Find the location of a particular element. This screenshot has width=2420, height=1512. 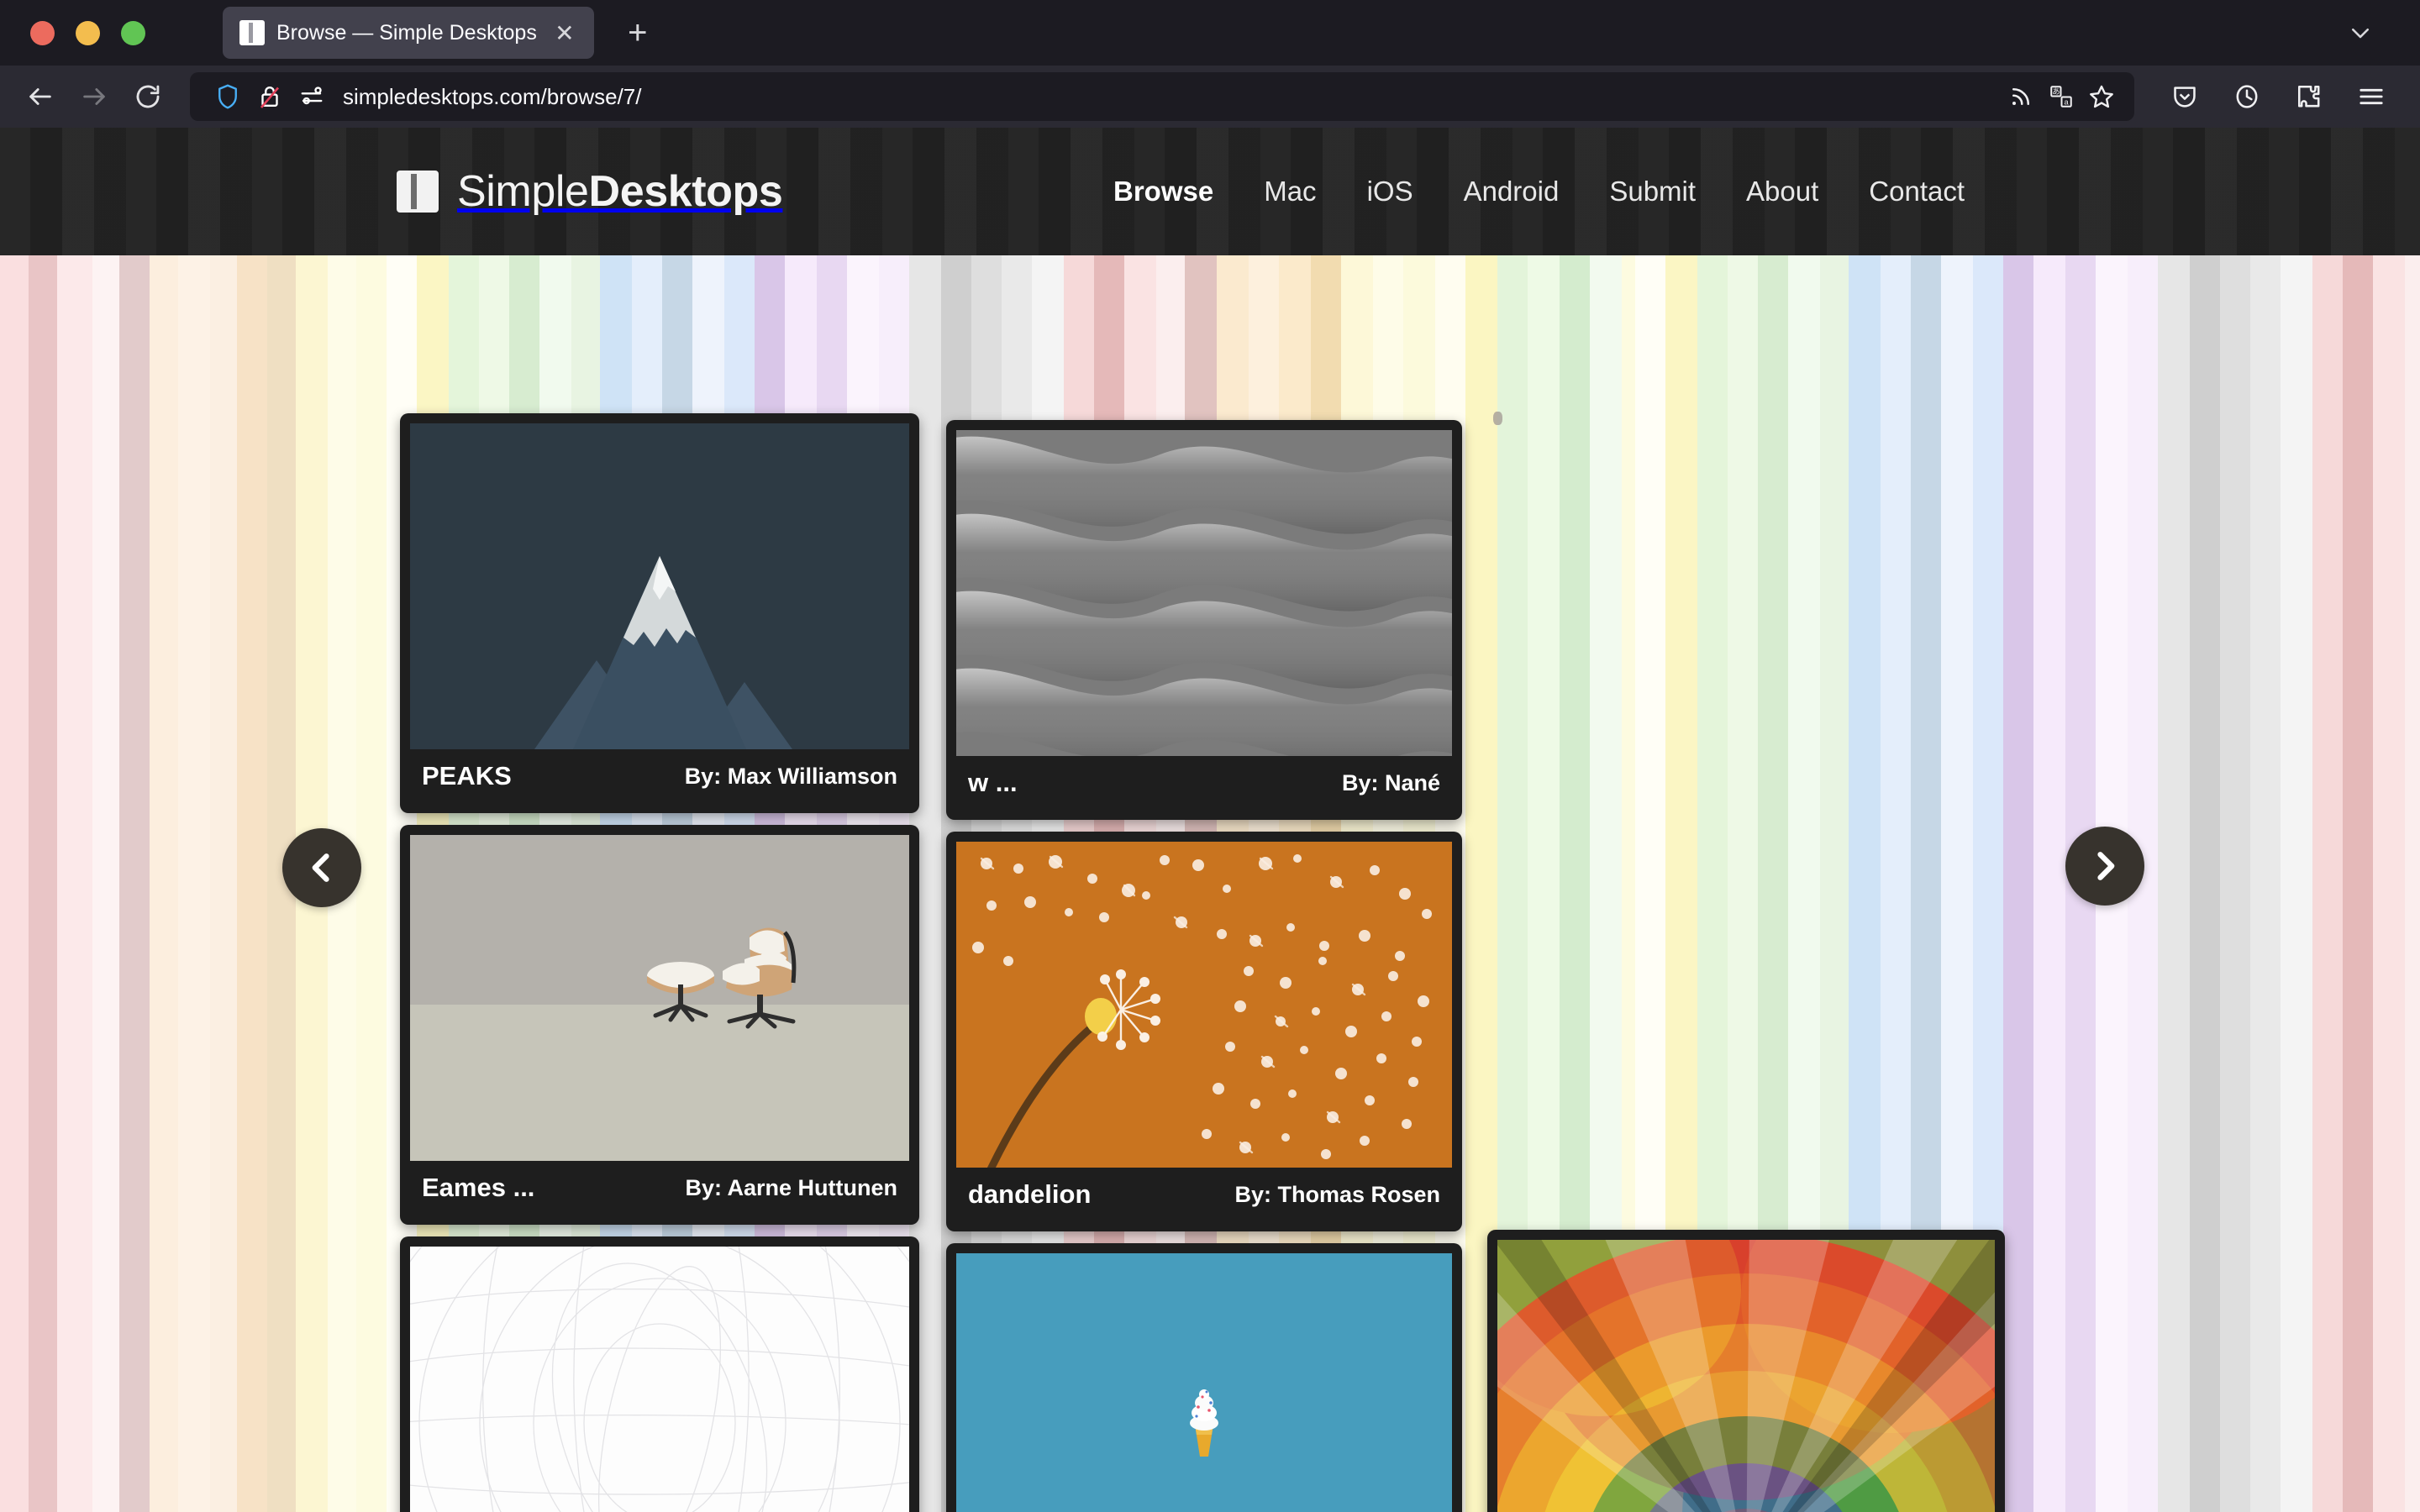

brand-word-desktops: Desktops is located at coordinates (686, 191).